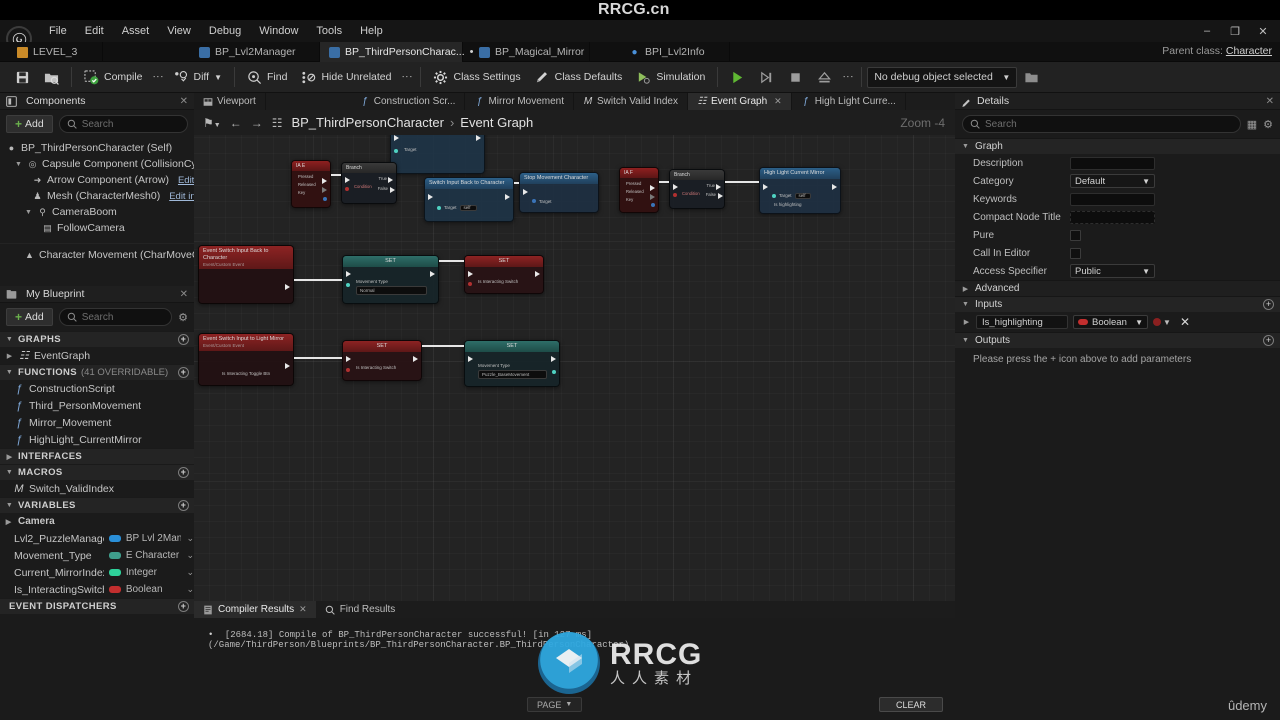 This screenshot has height=720, width=1280. I want to click on details-section-outputs: ▼ Outputs +, so click(1117, 340).